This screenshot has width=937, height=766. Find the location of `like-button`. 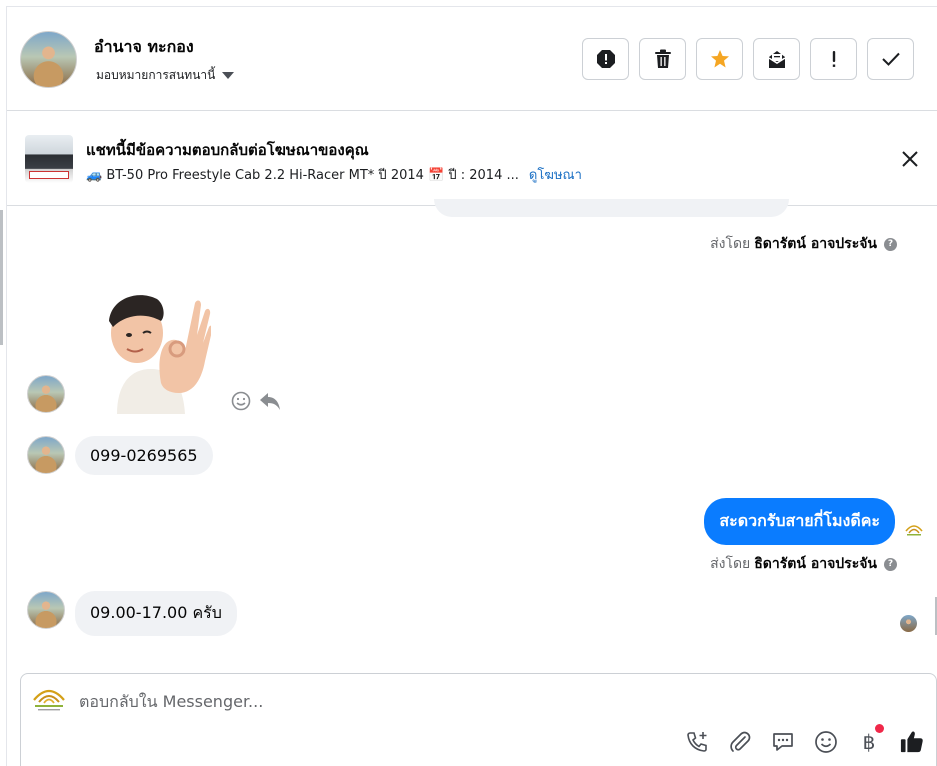

like-button is located at coordinates (912, 742).